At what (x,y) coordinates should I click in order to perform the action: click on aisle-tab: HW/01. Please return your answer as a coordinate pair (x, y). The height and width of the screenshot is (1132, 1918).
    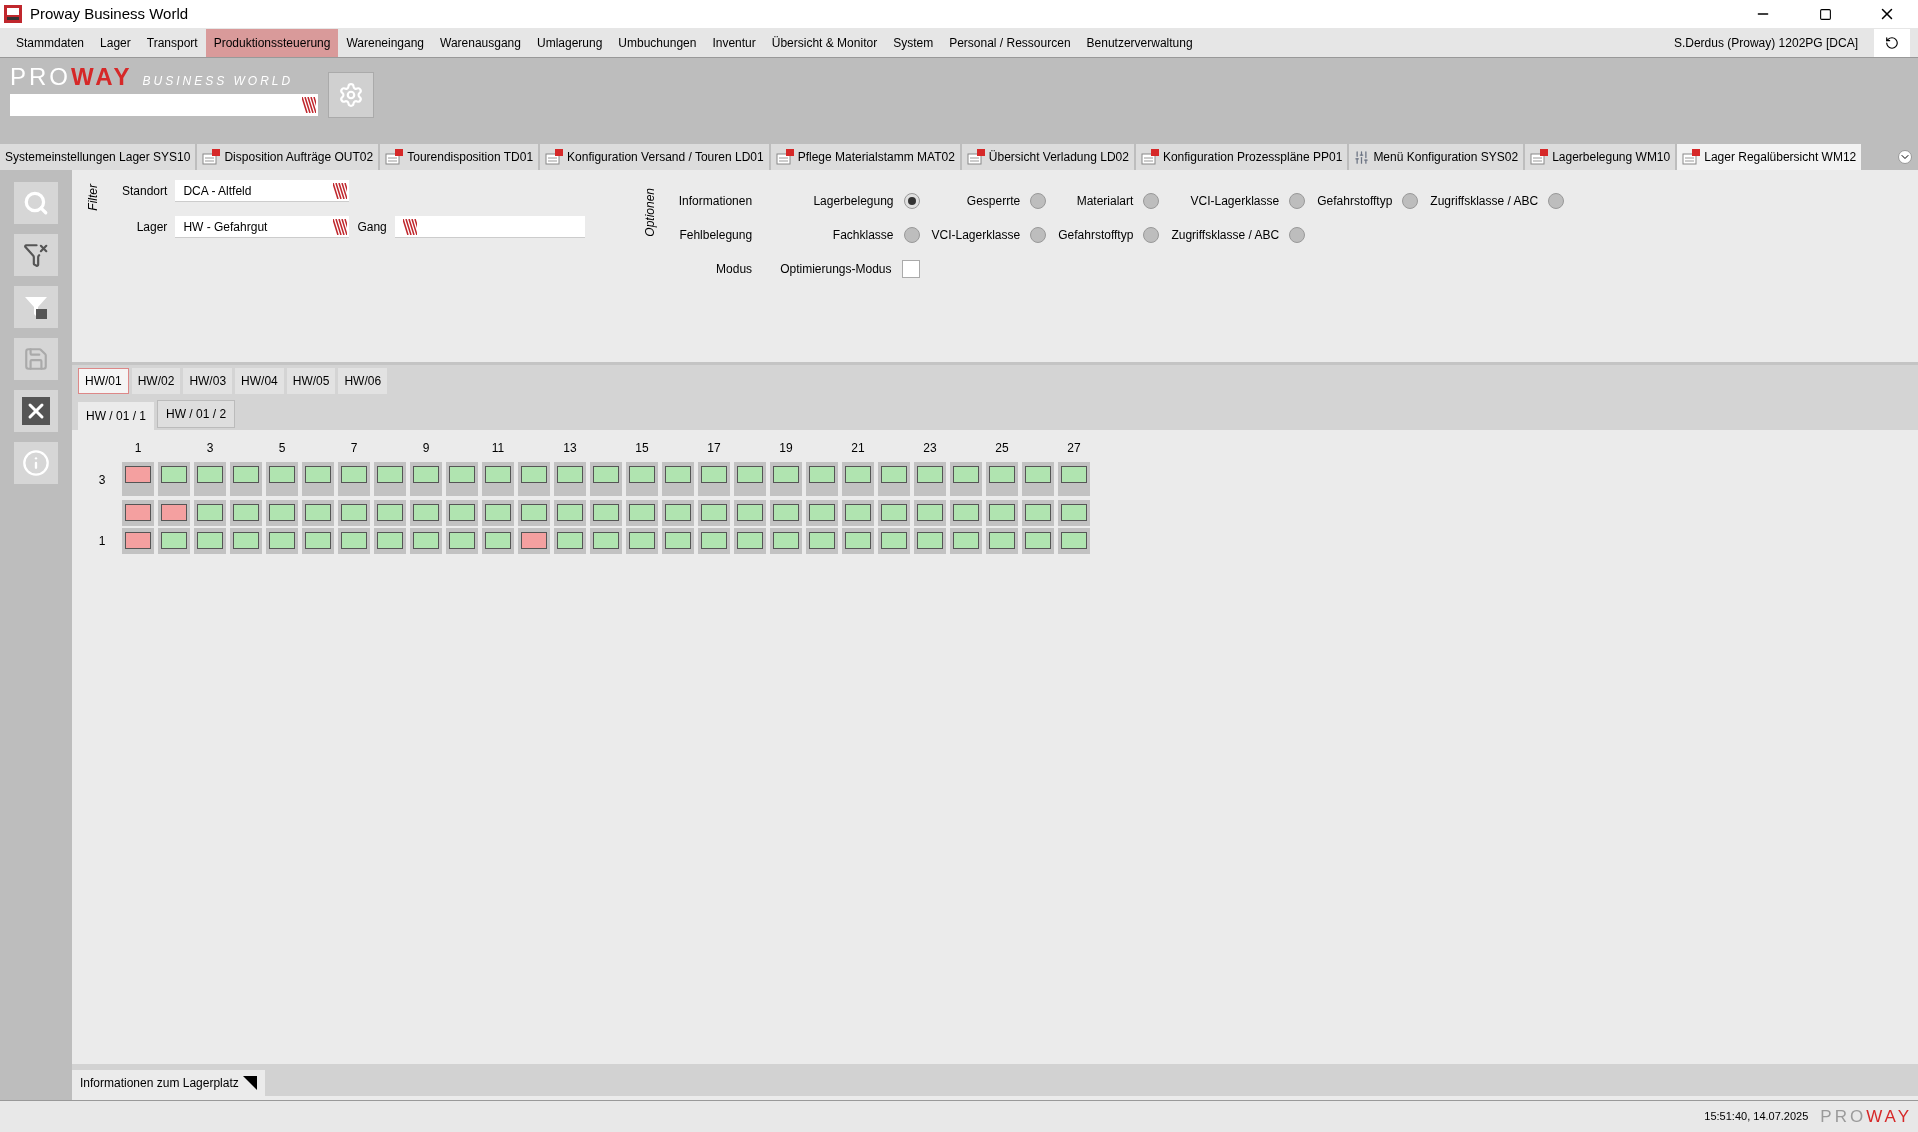
    Looking at the image, I should click on (103, 381).